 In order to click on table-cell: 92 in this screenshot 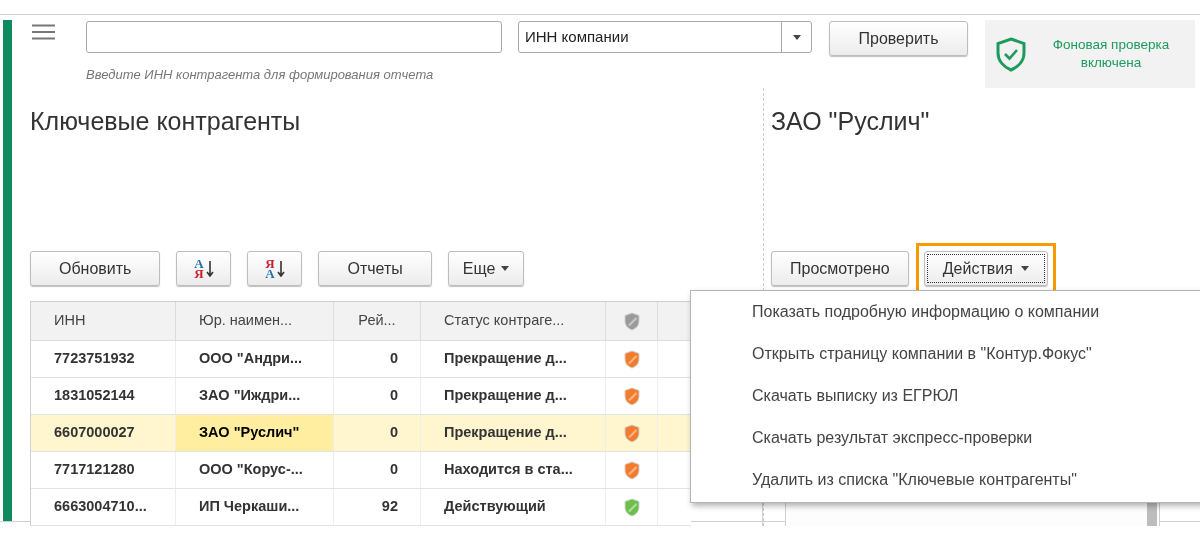, I will do `click(377, 507)`.